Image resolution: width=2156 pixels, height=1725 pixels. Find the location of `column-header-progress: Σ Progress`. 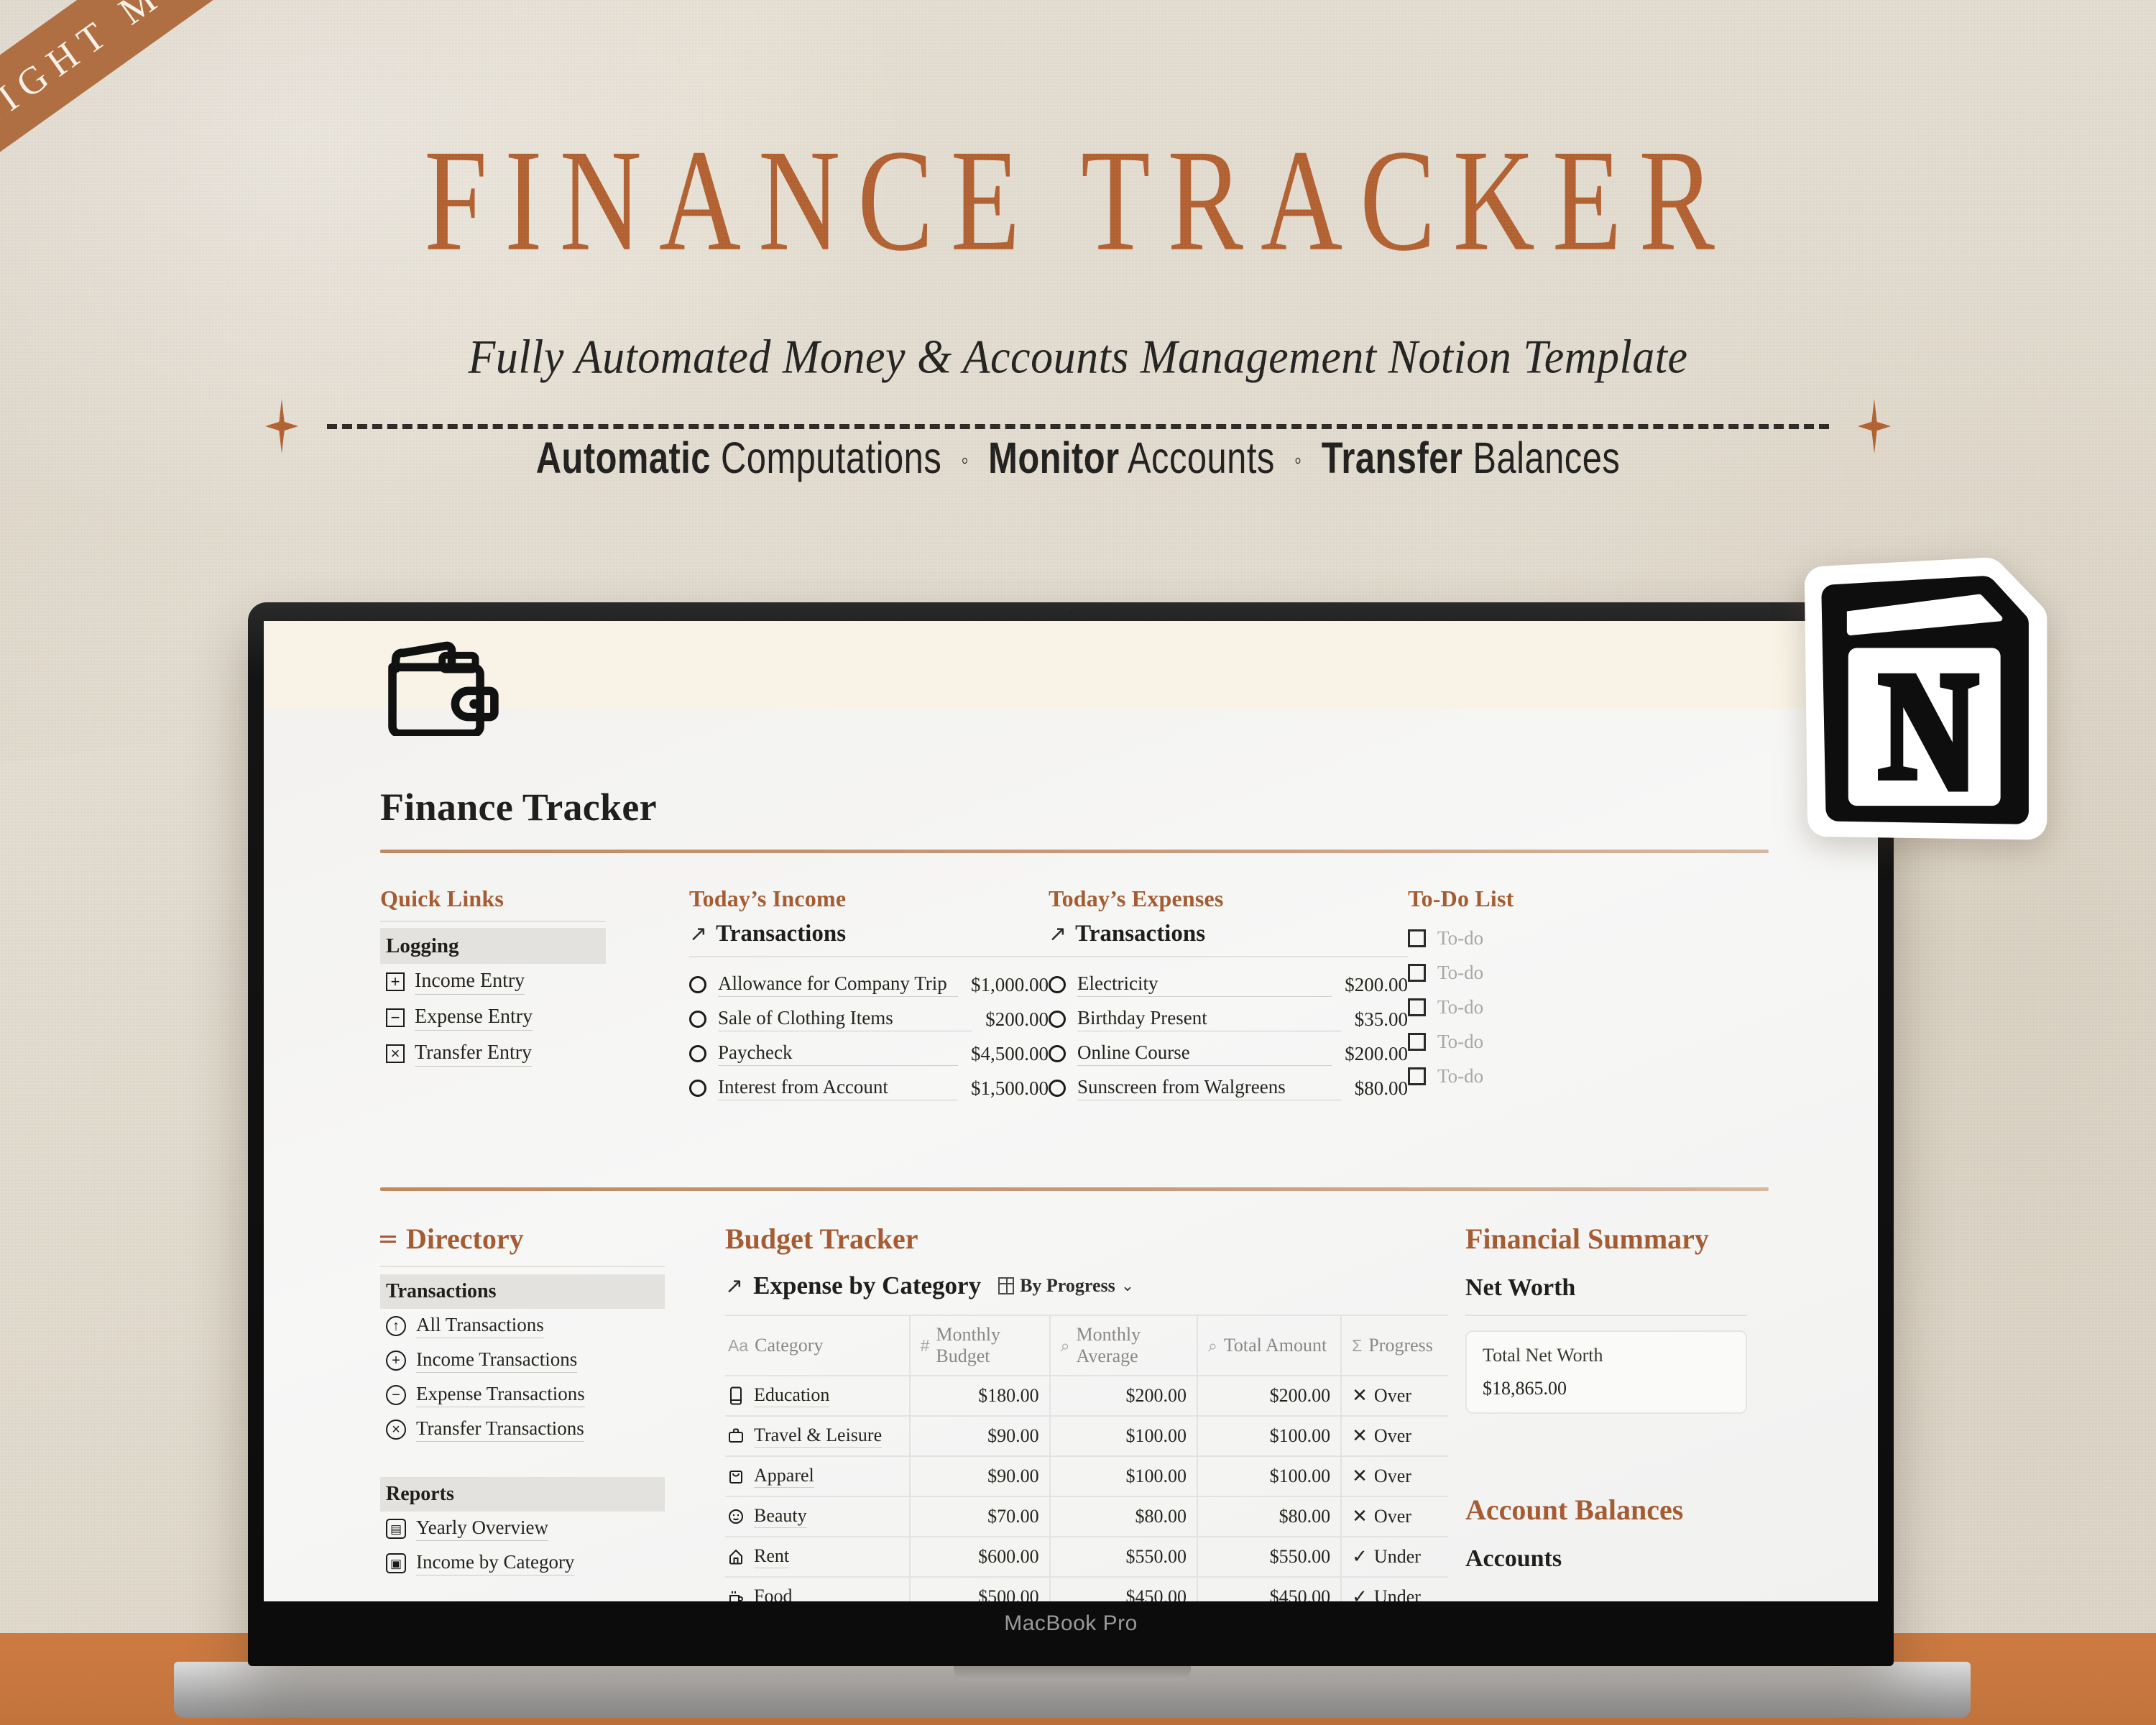

column-header-progress: Σ Progress is located at coordinates (1394, 1345).